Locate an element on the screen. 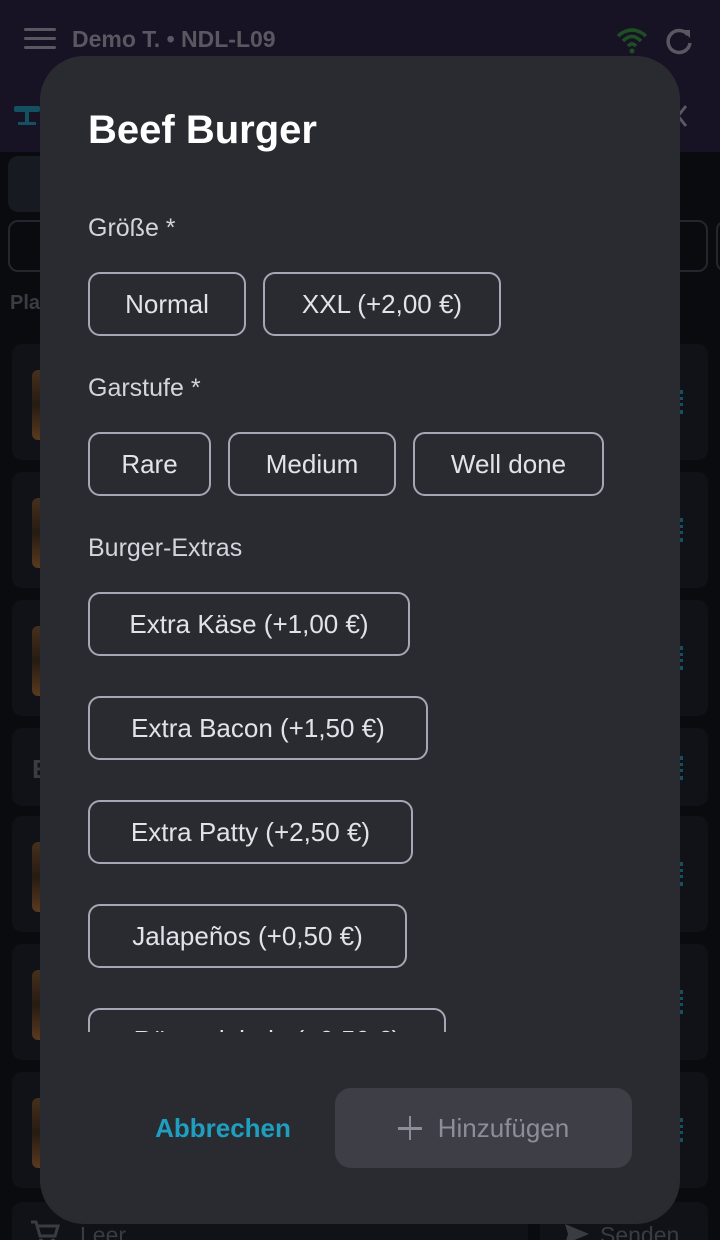  option-chip-extra-cheese: Extra Käse (+1,00 €) is located at coordinates (249, 624).